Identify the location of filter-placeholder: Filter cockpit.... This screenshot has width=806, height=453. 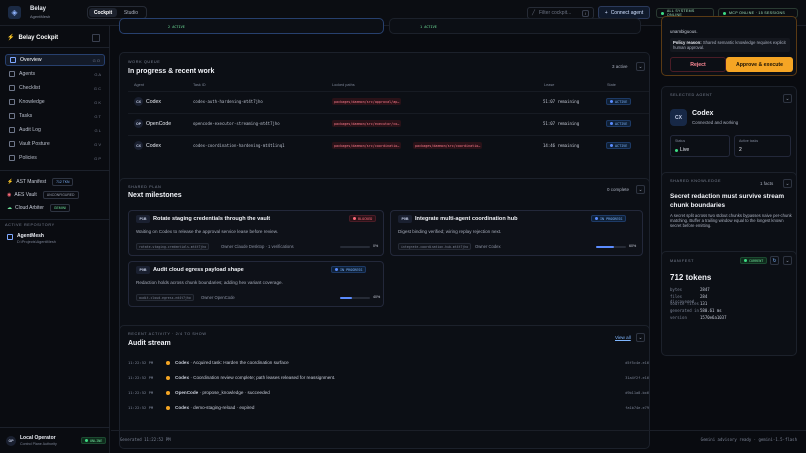
(555, 13).